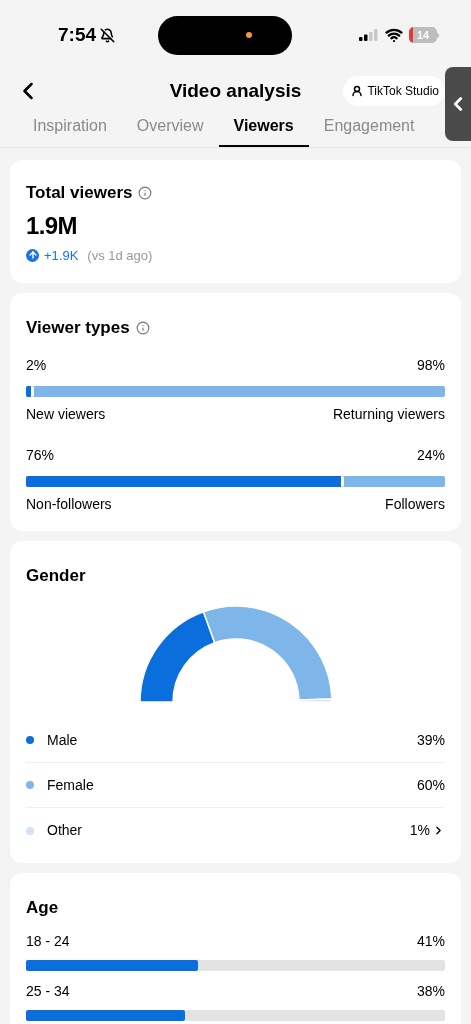  What do you see at coordinates (263, 130) in the screenshot?
I see `tab: Viewers` at bounding box center [263, 130].